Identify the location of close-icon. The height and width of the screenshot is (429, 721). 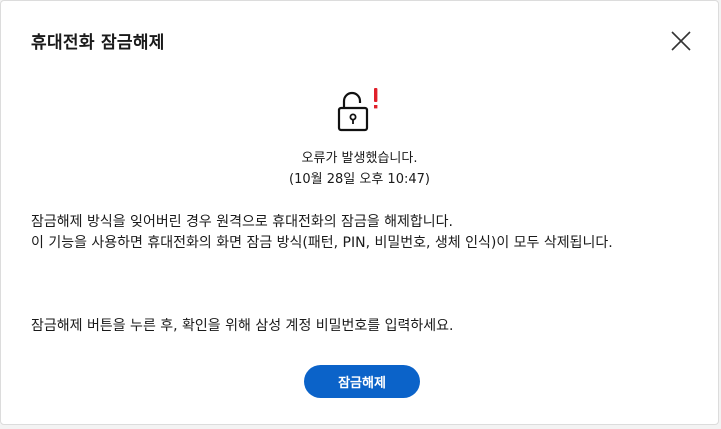
(681, 41).